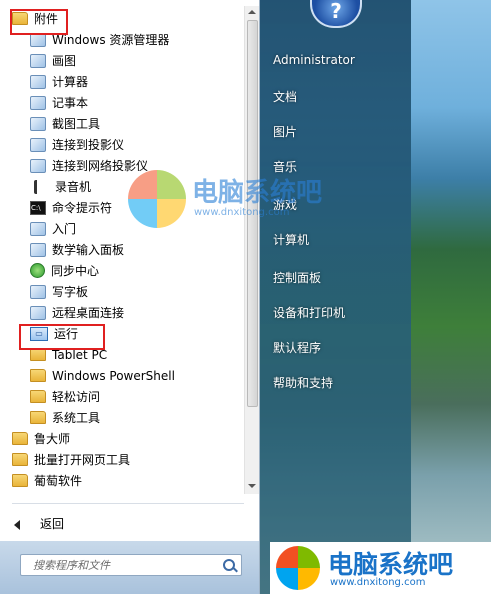 This screenshot has width=491, height=594. Describe the element at coordinates (62, 337) in the screenshot. I see `highlight-frame-run` at that location.